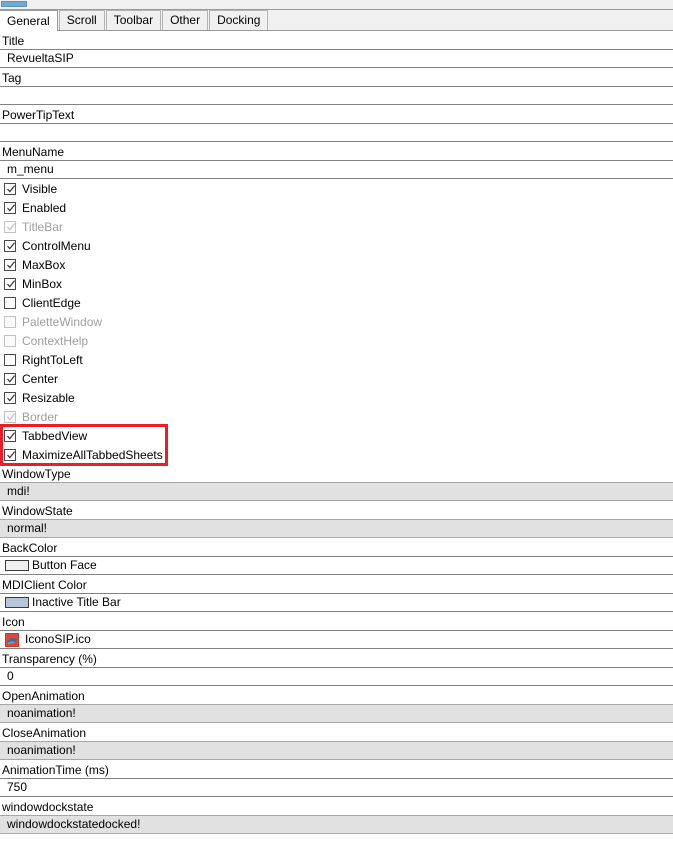  Describe the element at coordinates (40, 378) in the screenshot. I see `checkbox-label-center: Center` at that location.